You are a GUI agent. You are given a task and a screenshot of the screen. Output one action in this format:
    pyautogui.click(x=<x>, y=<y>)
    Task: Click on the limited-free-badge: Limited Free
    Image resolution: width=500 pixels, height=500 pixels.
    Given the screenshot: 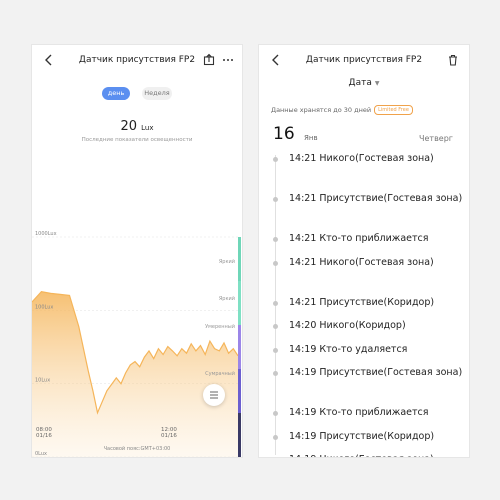 What is the action you would take?
    pyautogui.click(x=393, y=110)
    